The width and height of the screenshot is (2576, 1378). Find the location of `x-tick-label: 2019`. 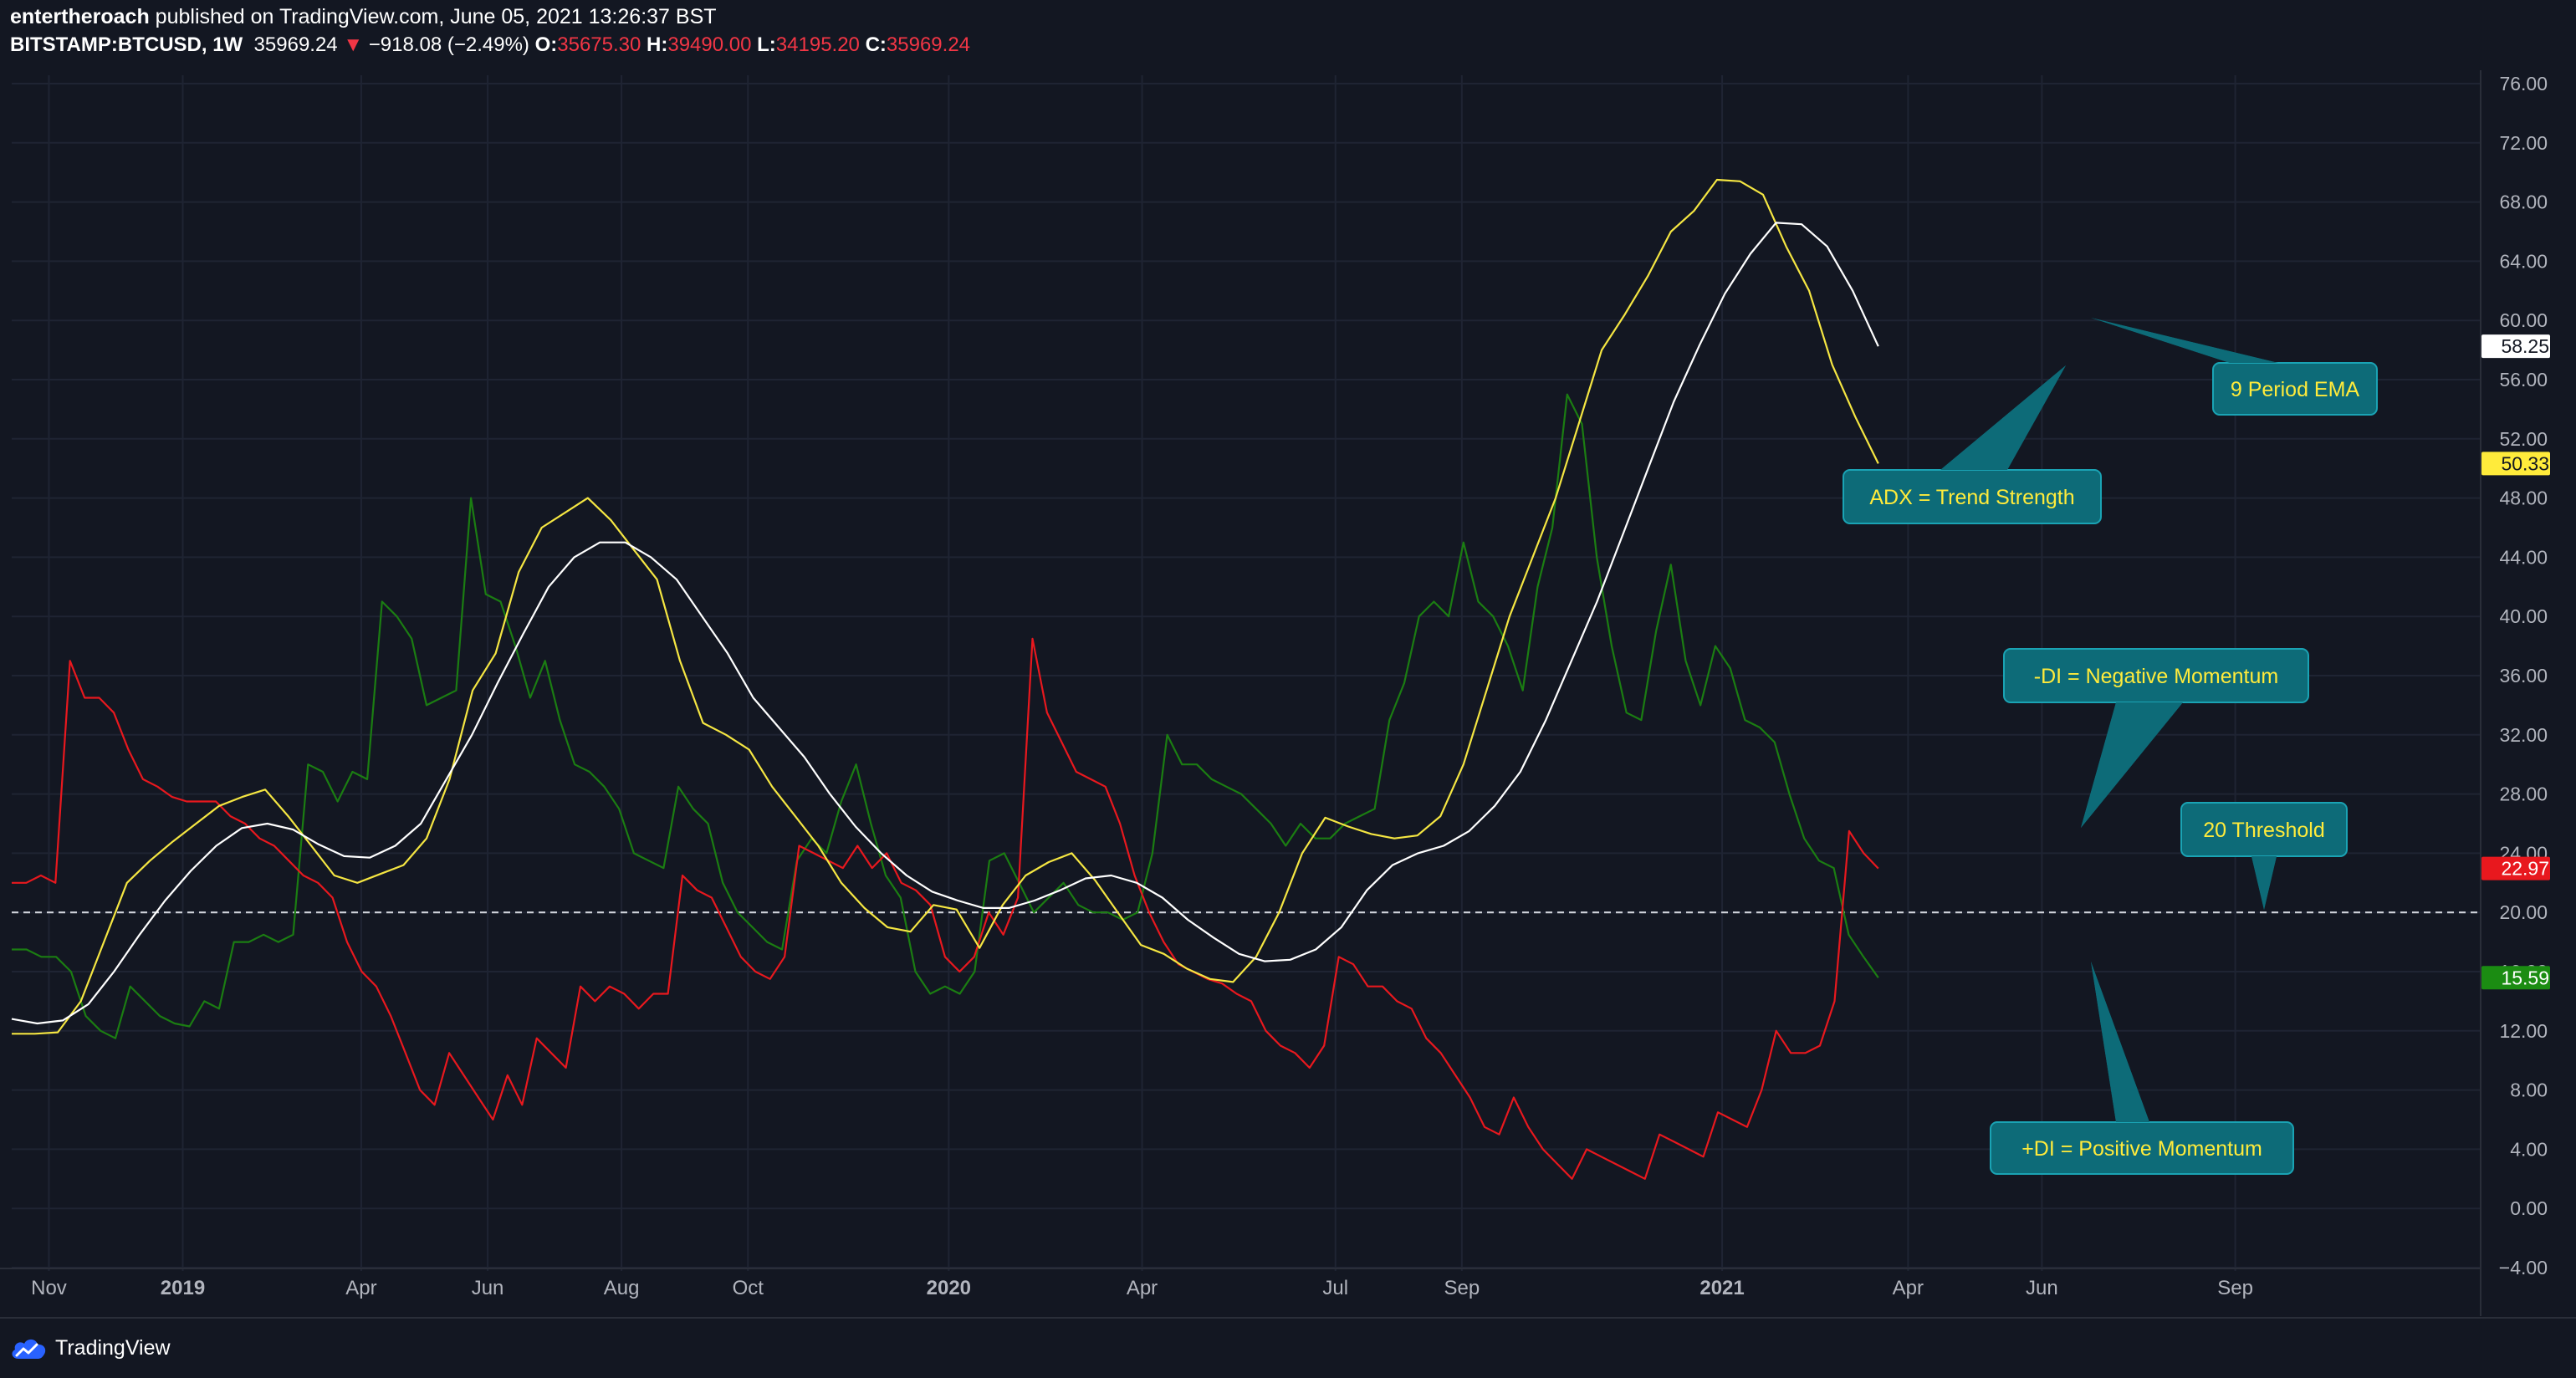

x-tick-label: 2019 is located at coordinates (183, 1288).